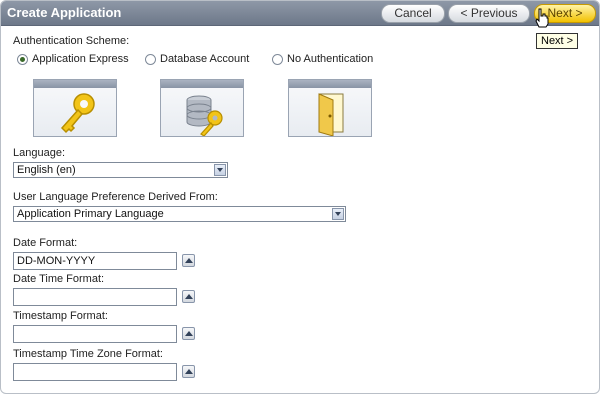 This screenshot has height=394, width=600. I want to click on hand-cursor-icon, so click(542, 18).